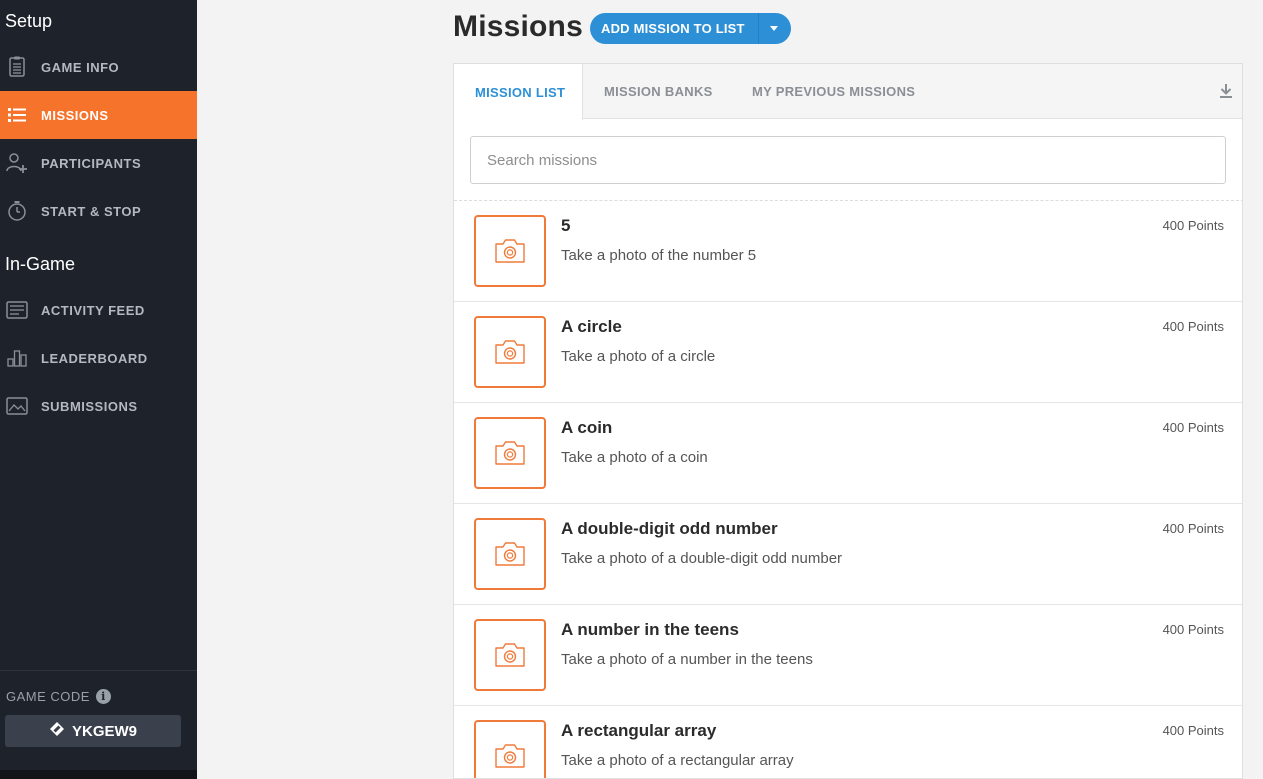 Image resolution: width=1263 pixels, height=779 pixels. Describe the element at coordinates (774, 28) in the screenshot. I see `chevron-down-icon` at that location.